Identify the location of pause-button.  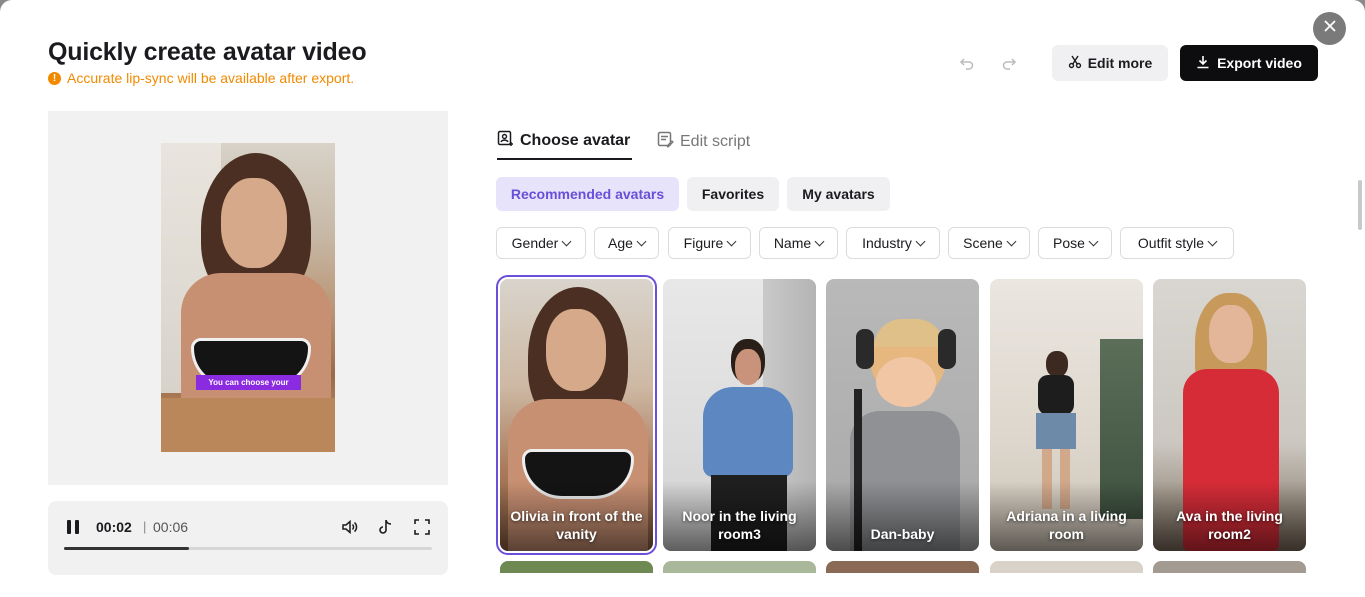
(74, 527).